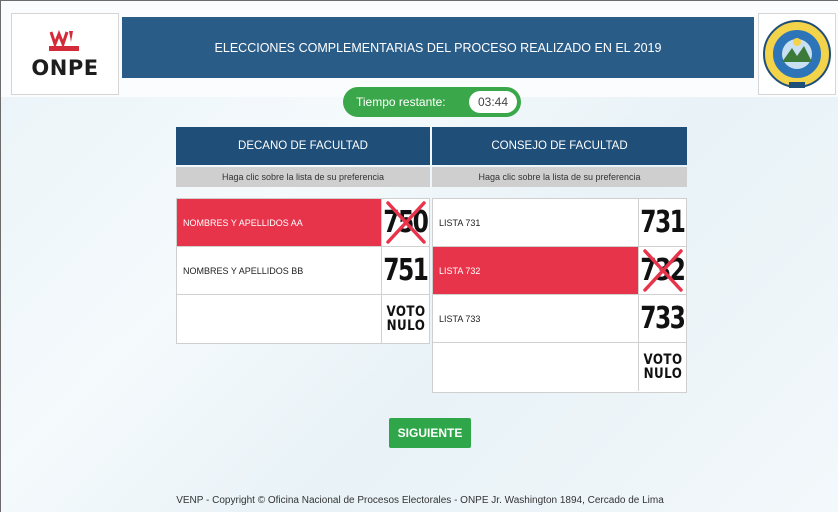 The width and height of the screenshot is (838, 512). What do you see at coordinates (559, 146) in the screenshot?
I see `consejo-heading: CONSEJO DE FACULTAD` at bounding box center [559, 146].